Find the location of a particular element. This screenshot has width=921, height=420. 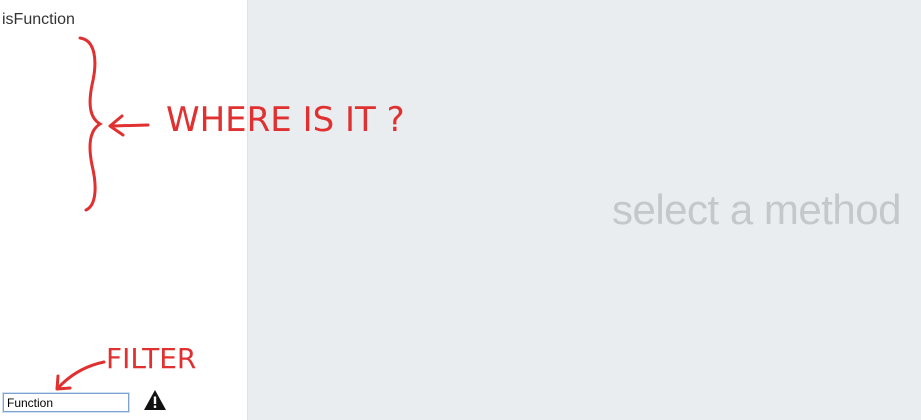

filter-input is located at coordinates (66, 402).